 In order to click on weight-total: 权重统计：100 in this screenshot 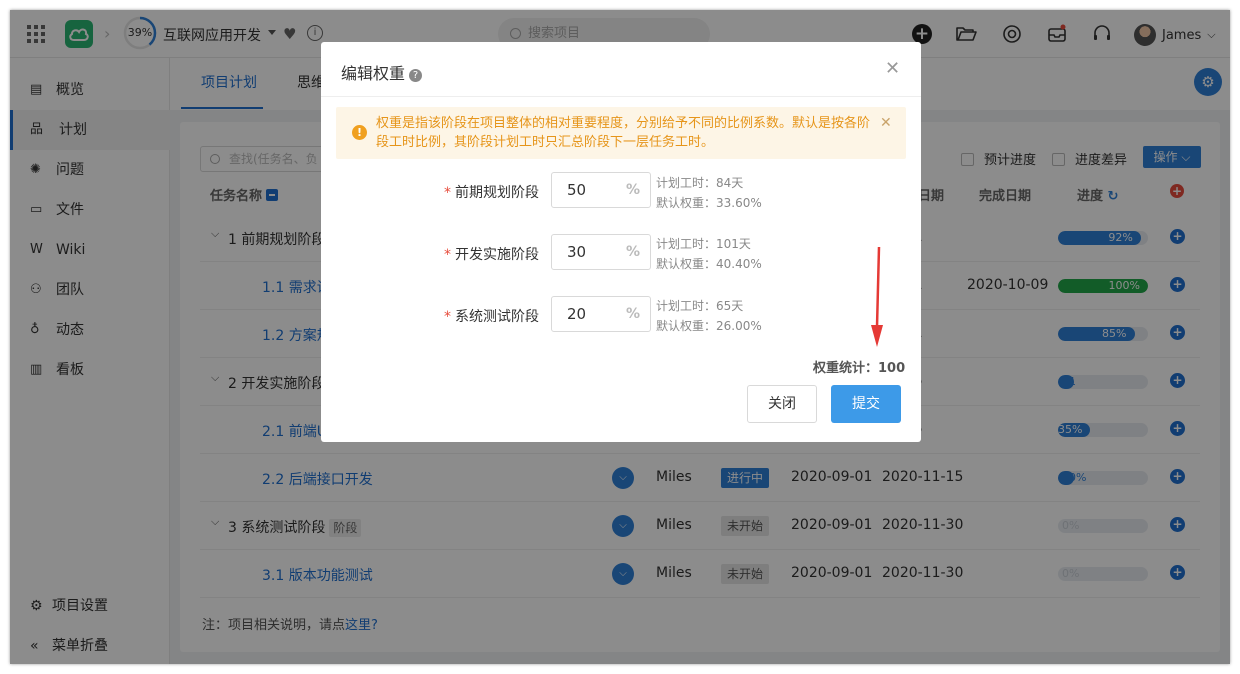, I will do `click(859, 368)`.